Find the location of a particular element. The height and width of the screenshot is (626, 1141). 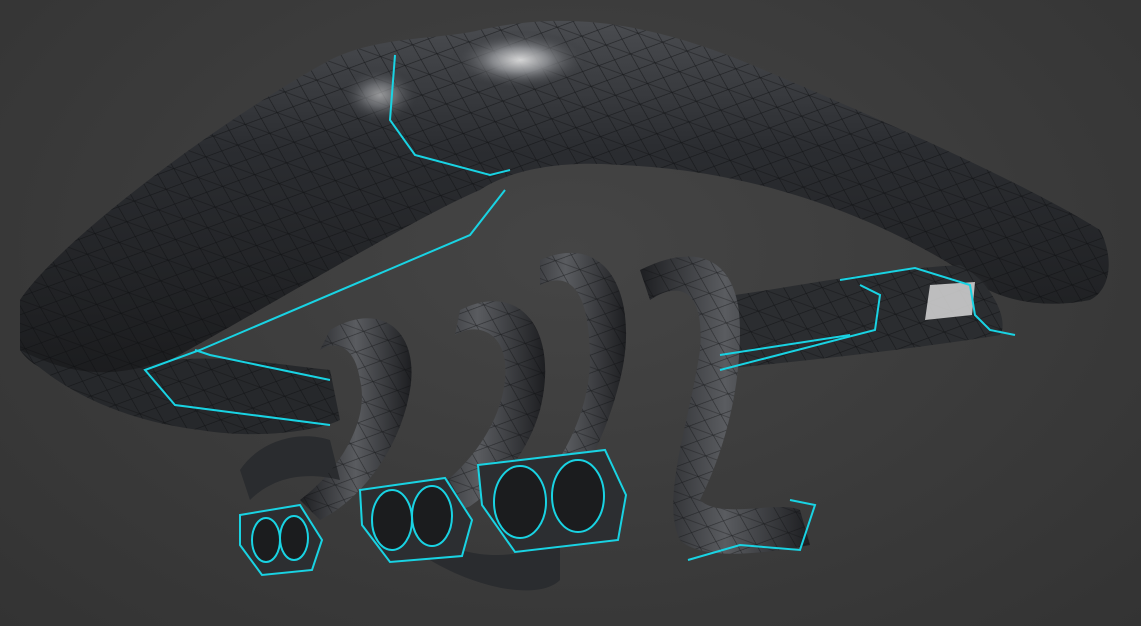

port-left is located at coordinates (281, 540).